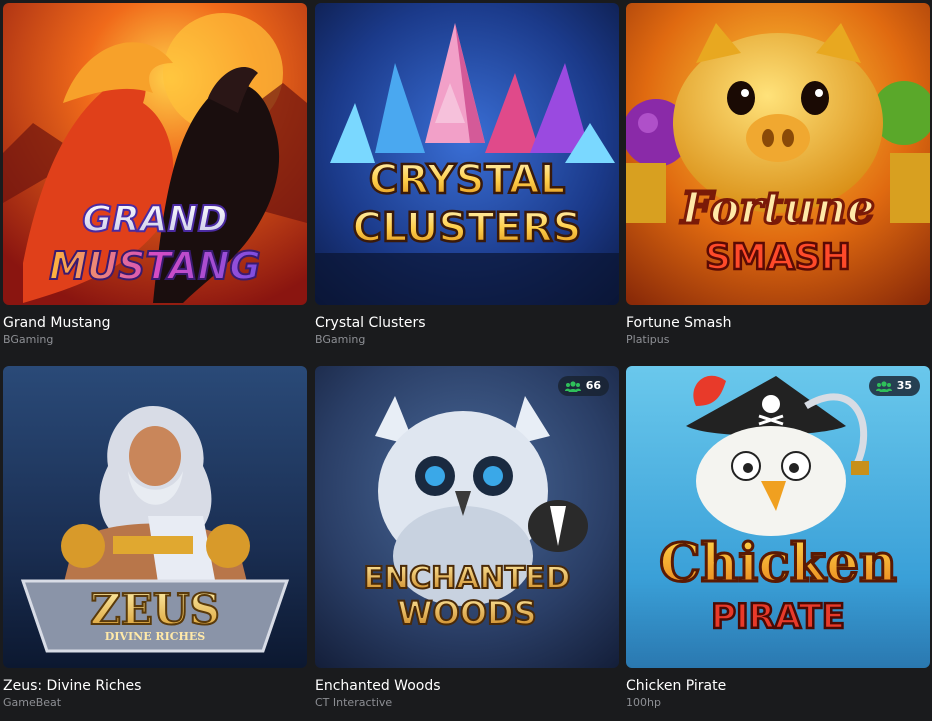  Describe the element at coordinates (467, 578) in the screenshot. I see `art-title-line1: ENCHANTED` at that location.